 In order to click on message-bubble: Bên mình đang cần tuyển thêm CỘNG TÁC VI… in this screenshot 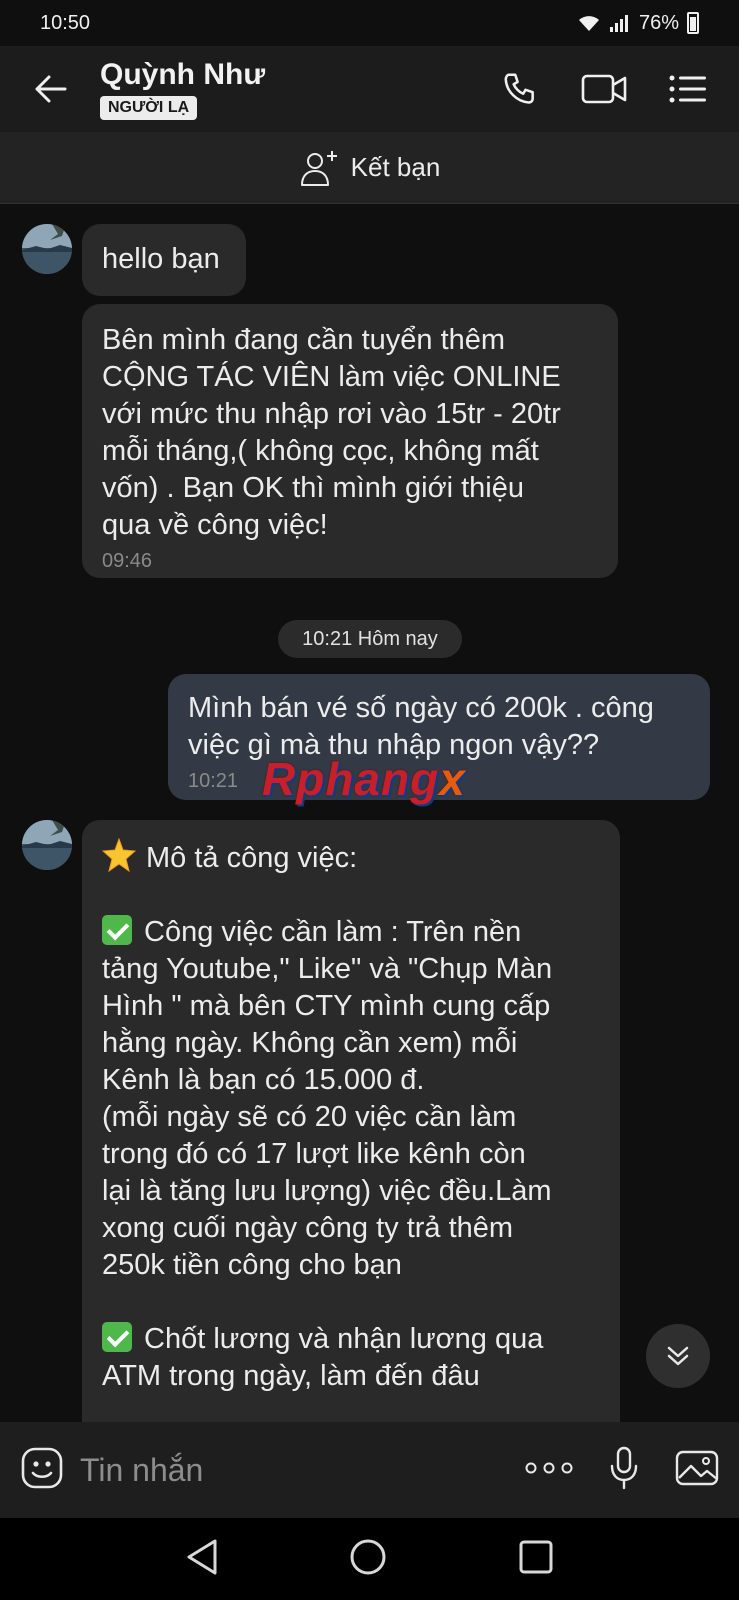, I will do `click(350, 441)`.